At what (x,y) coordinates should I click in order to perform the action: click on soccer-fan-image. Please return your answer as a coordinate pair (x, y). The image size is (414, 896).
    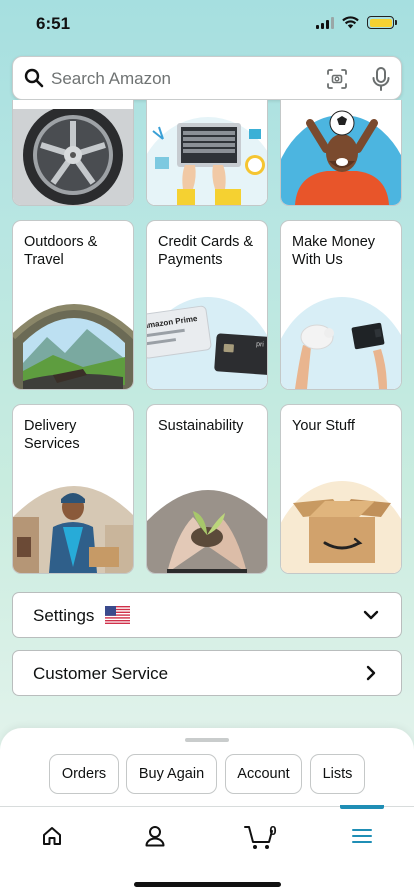
    Looking at the image, I should click on (341, 157).